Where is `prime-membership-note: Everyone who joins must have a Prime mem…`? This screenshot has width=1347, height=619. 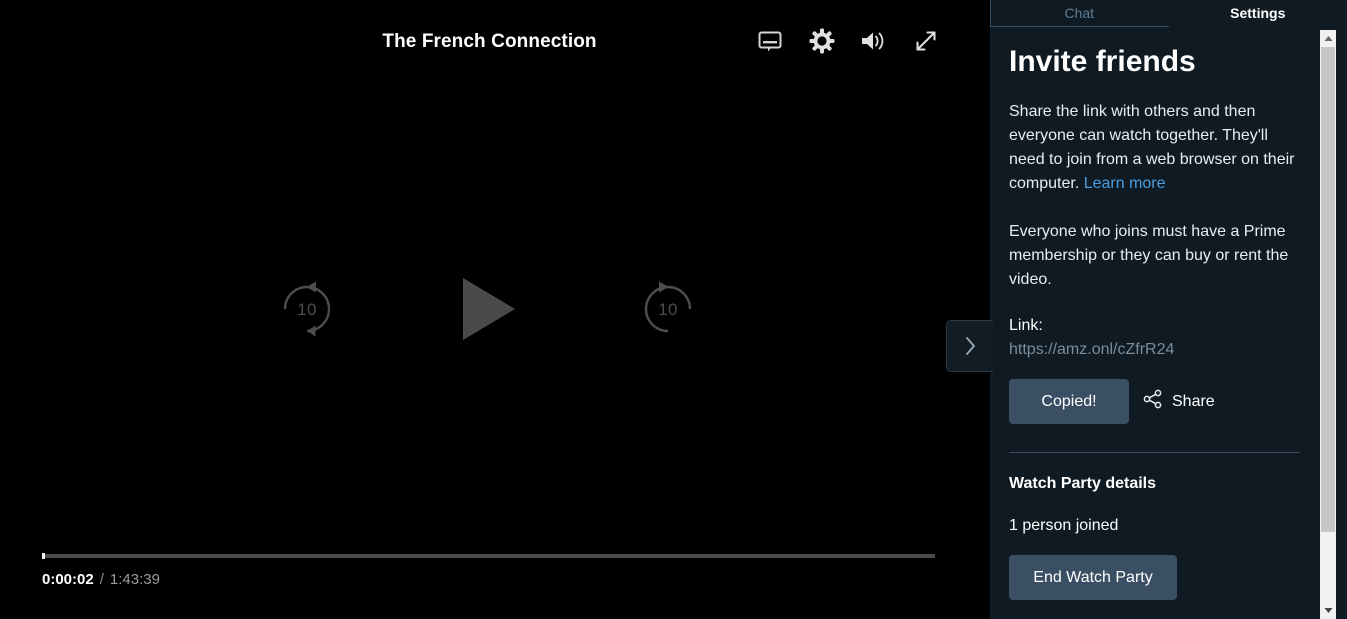
prime-membership-note: Everyone who joins must have a Prime mem… is located at coordinates (1149, 255).